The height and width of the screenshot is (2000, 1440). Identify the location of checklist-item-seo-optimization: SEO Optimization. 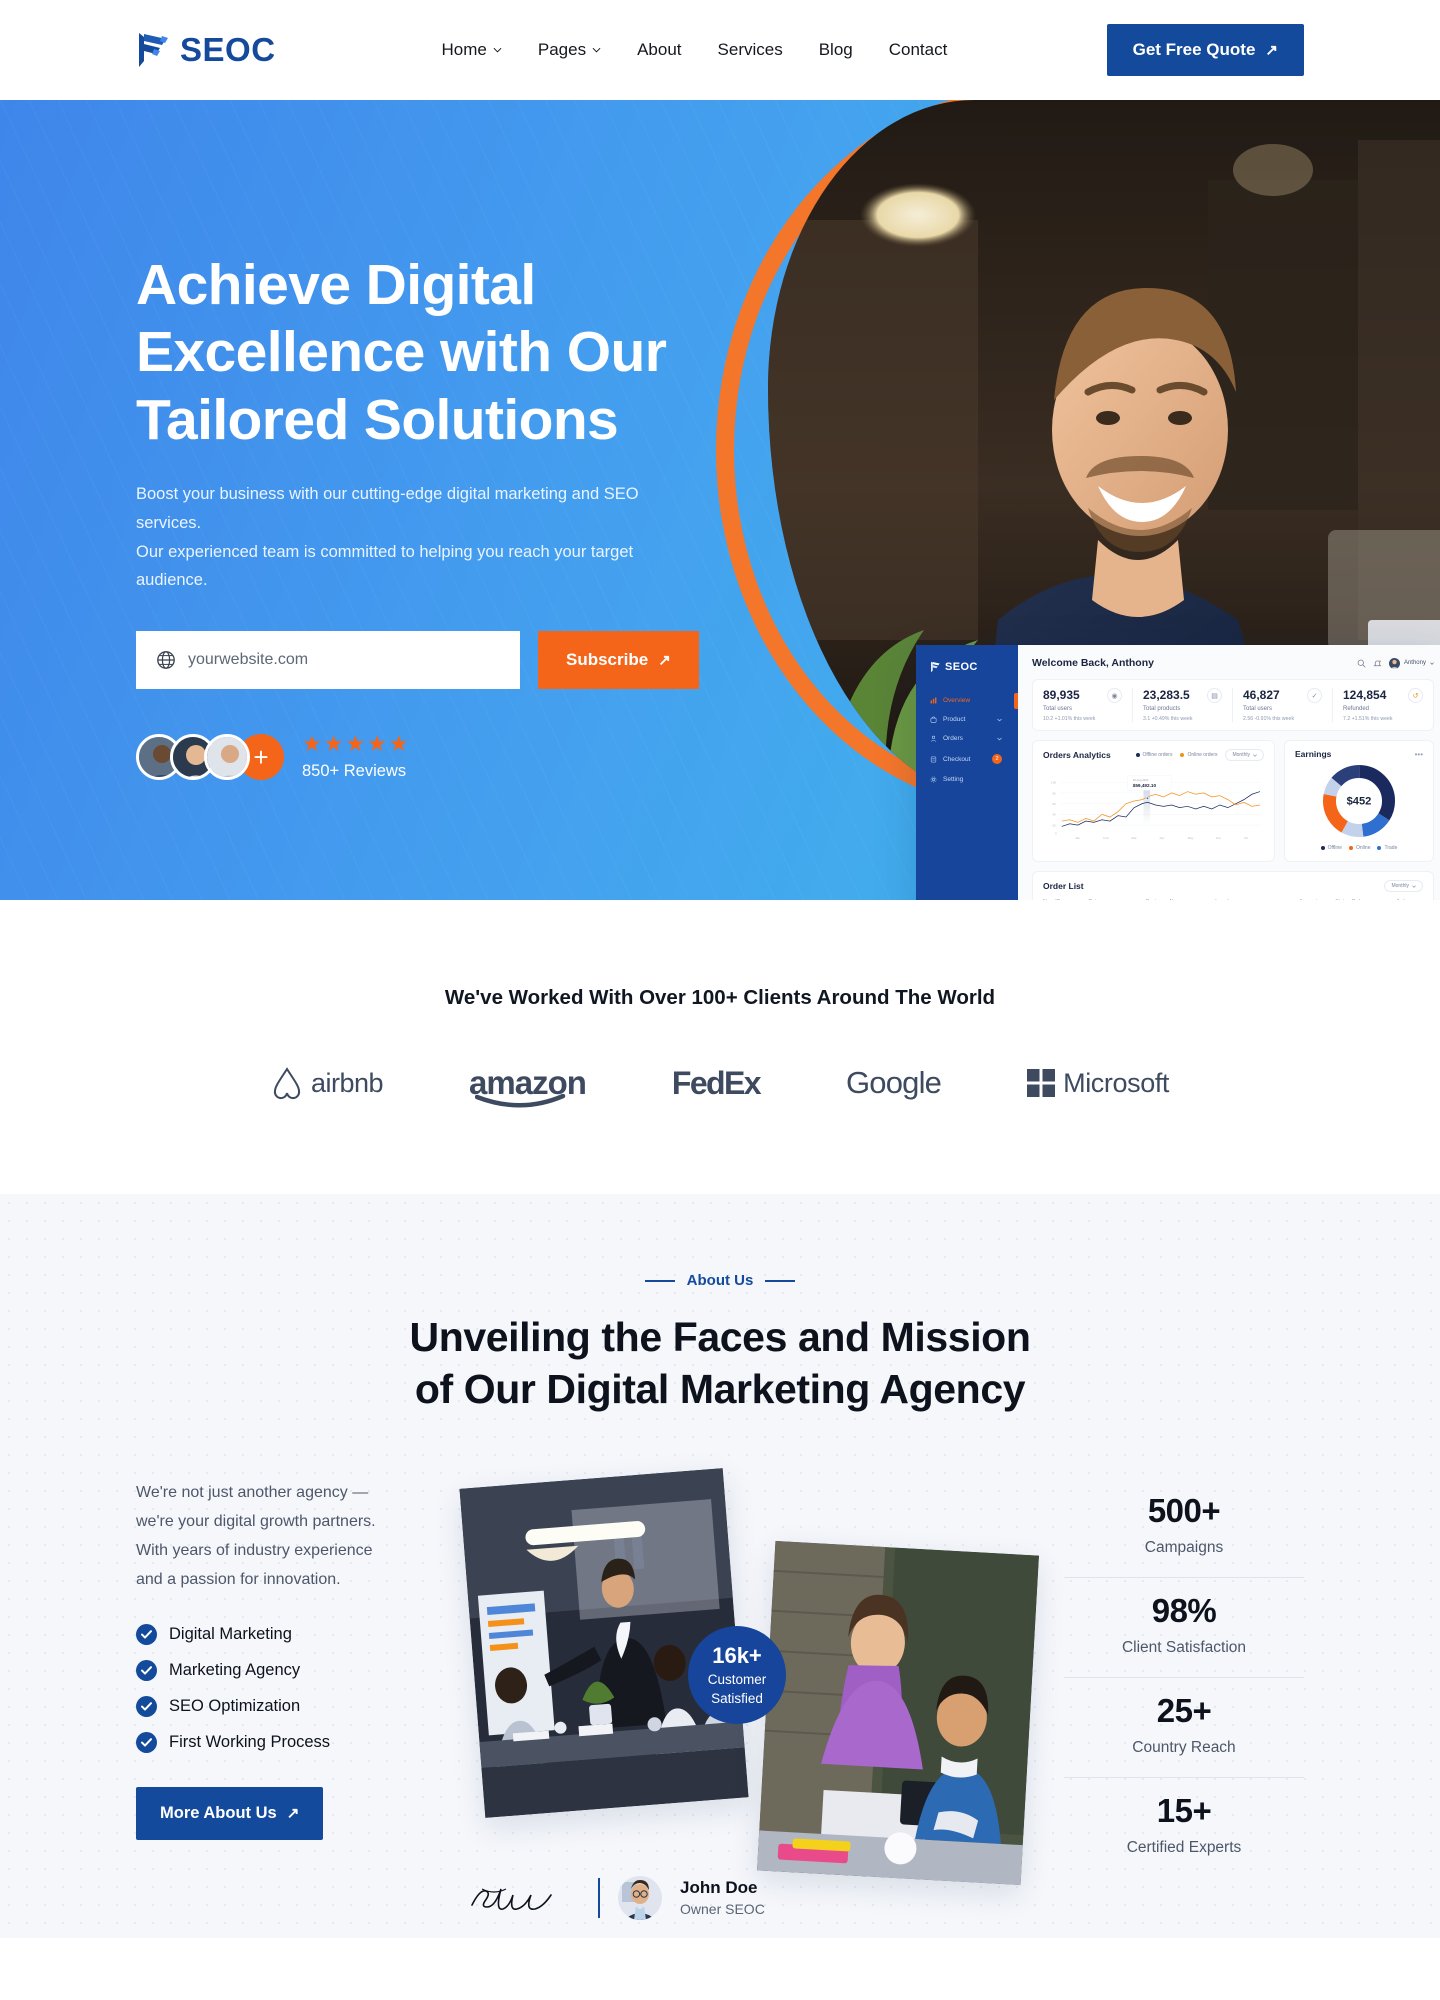
(271, 1707).